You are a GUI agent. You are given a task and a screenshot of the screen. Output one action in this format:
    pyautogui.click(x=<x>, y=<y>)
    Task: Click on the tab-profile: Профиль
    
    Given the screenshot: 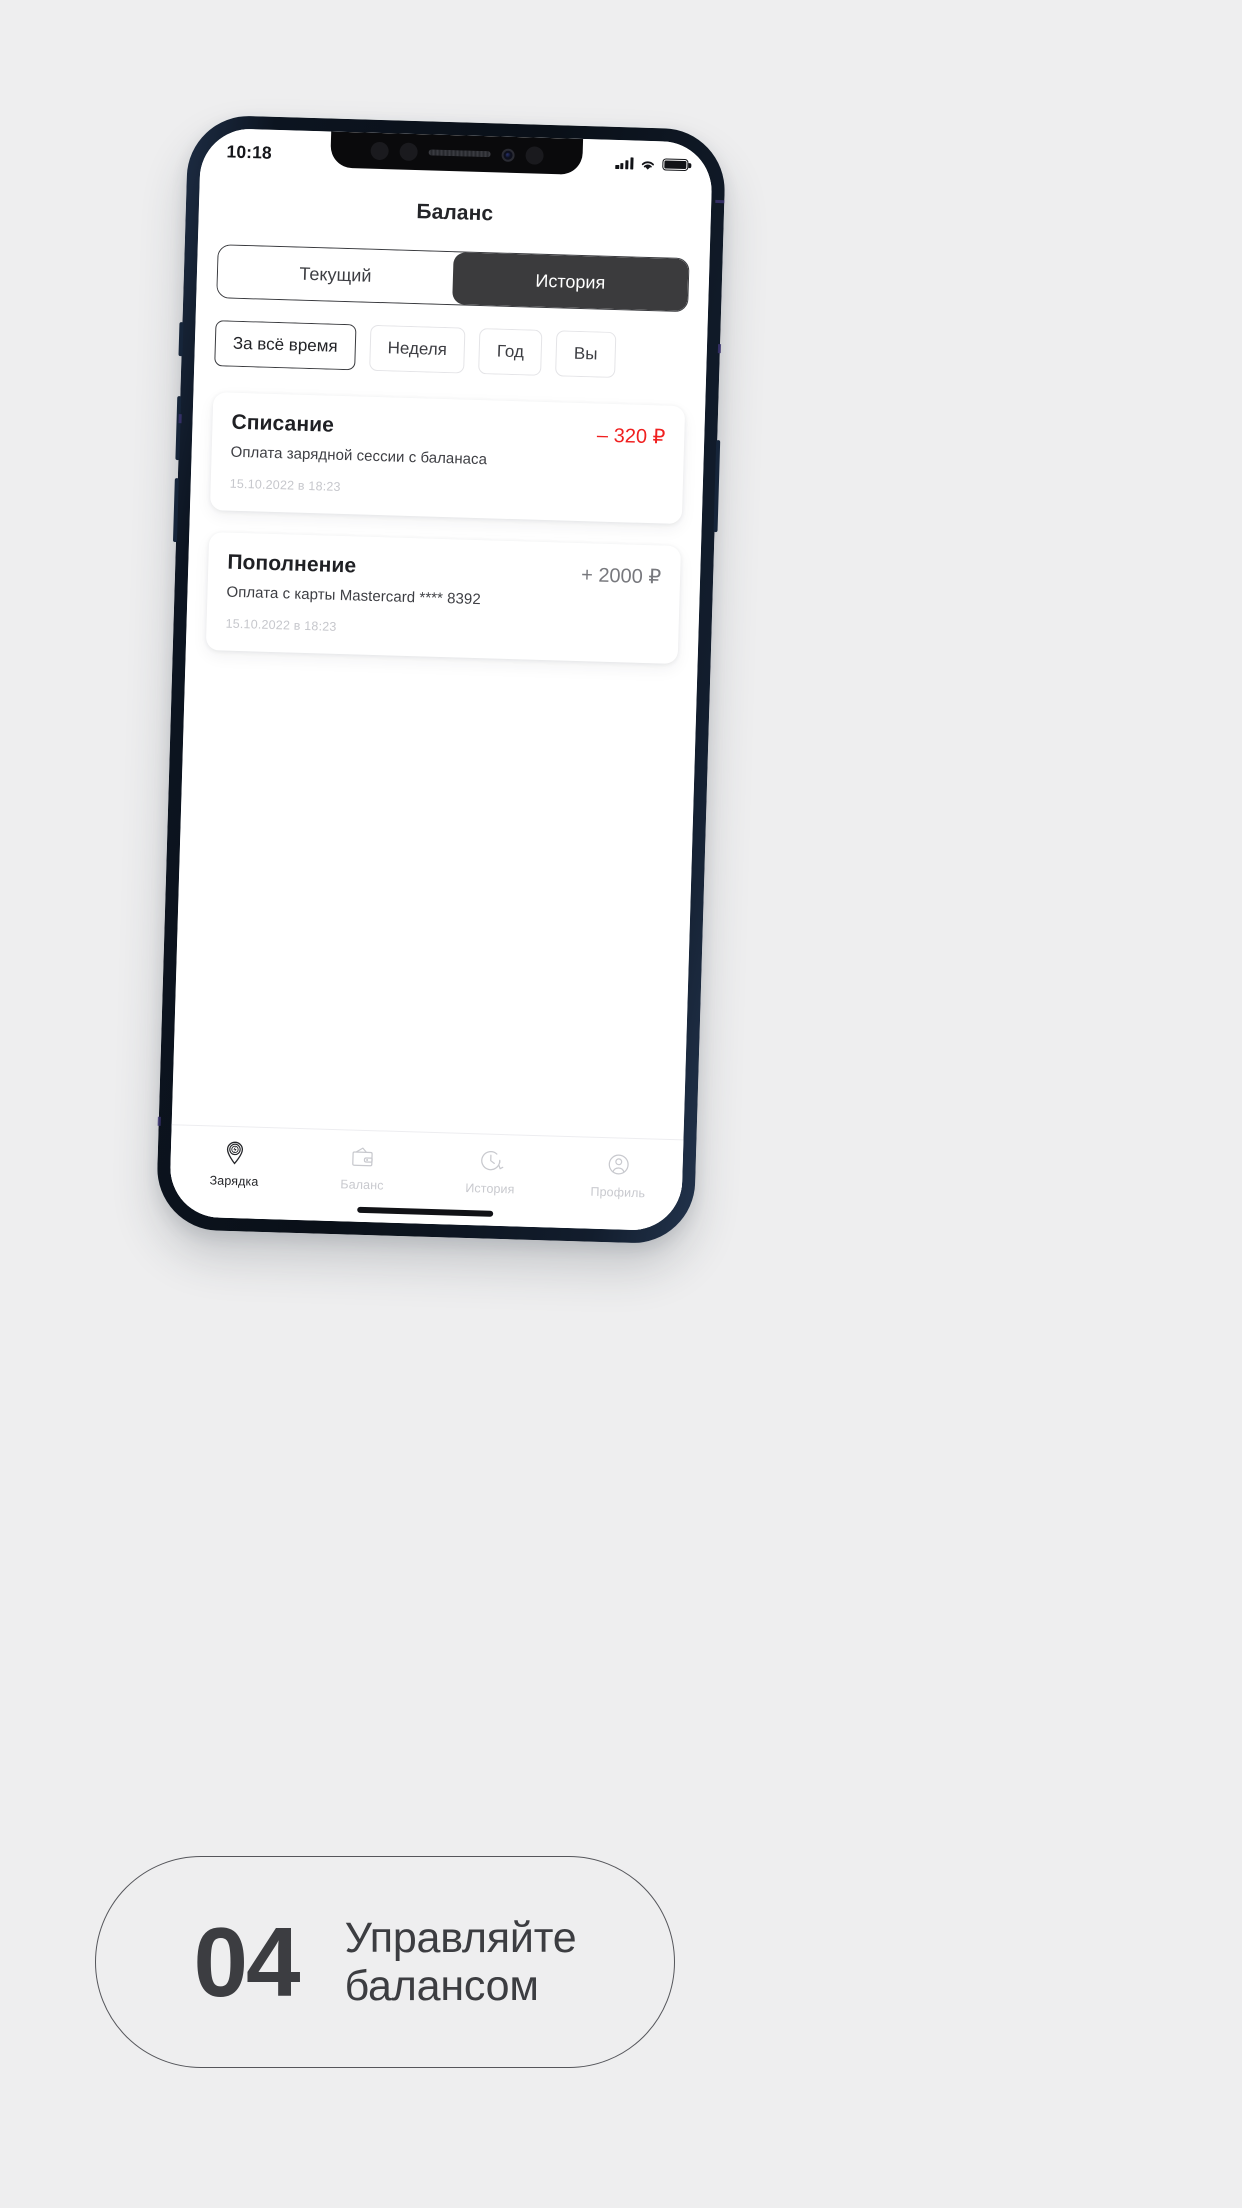 What is the action you would take?
    pyautogui.click(x=618, y=1175)
    